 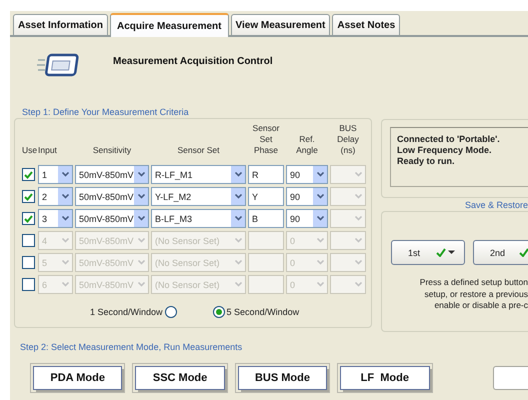 What do you see at coordinates (48, 151) in the screenshot?
I see `column-header: Input` at bounding box center [48, 151].